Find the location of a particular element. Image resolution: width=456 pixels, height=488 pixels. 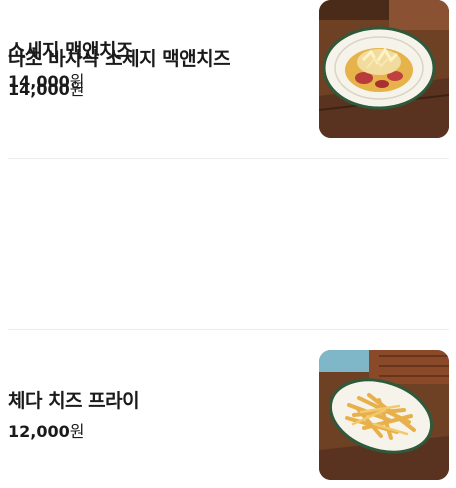

mac-and-cheese-photo-icon is located at coordinates (384, 65).